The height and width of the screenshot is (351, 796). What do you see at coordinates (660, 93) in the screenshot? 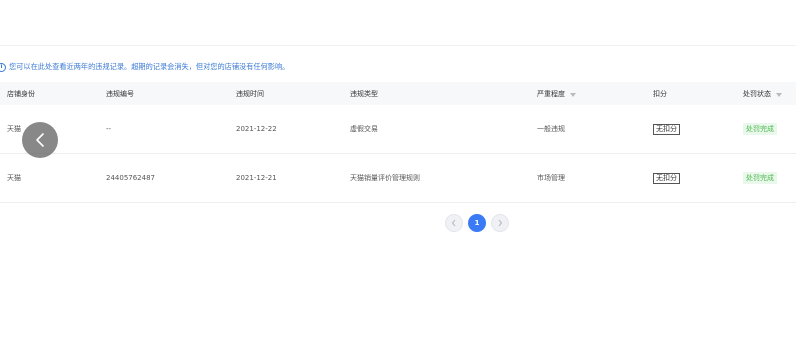
I see `col-deduction: 扣分` at bounding box center [660, 93].